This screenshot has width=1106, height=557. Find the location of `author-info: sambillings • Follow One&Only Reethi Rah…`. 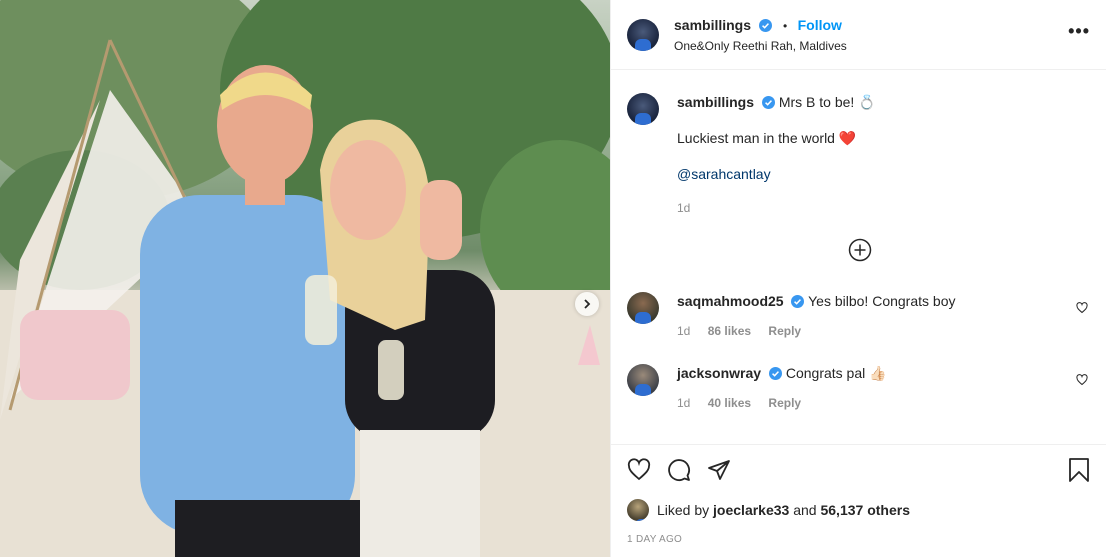

author-info: sambillings • Follow One&Only Reethi Rah… is located at coordinates (760, 35).